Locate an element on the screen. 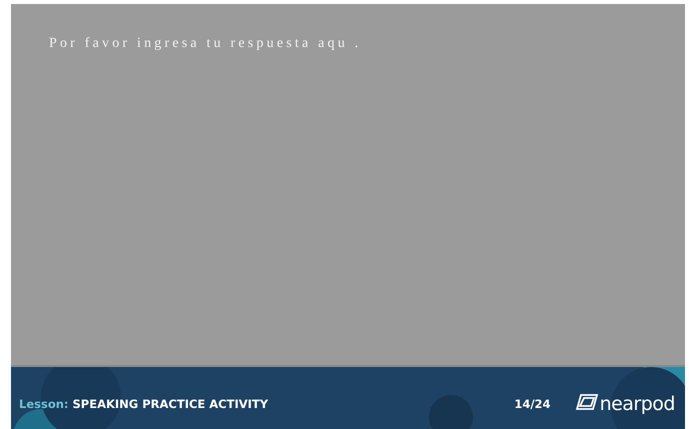 The height and width of the screenshot is (429, 689). lesson-title: SPEAKING PRACTICE ACTIVITY is located at coordinates (170, 404).